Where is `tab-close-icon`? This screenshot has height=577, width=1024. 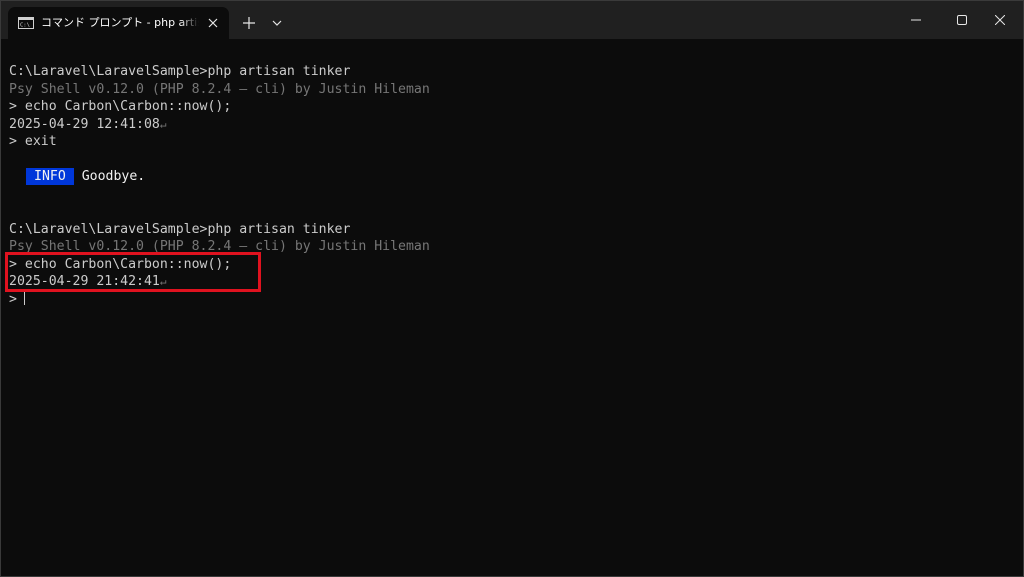
tab-close-icon is located at coordinates (213, 23).